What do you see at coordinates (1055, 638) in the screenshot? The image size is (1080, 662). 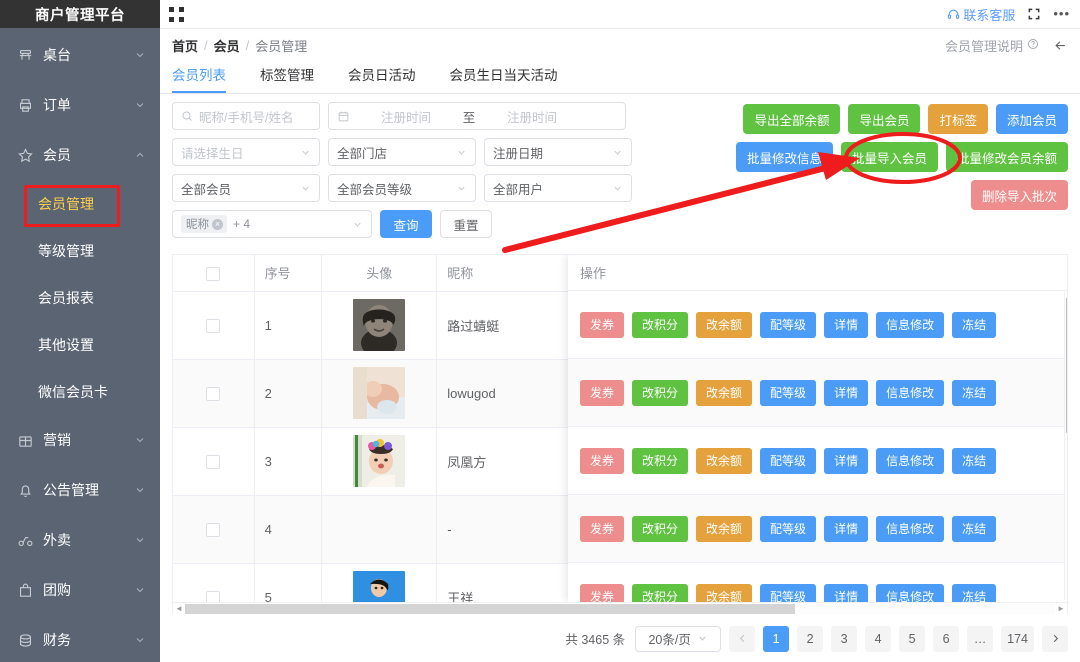 I see `next-page-button` at bounding box center [1055, 638].